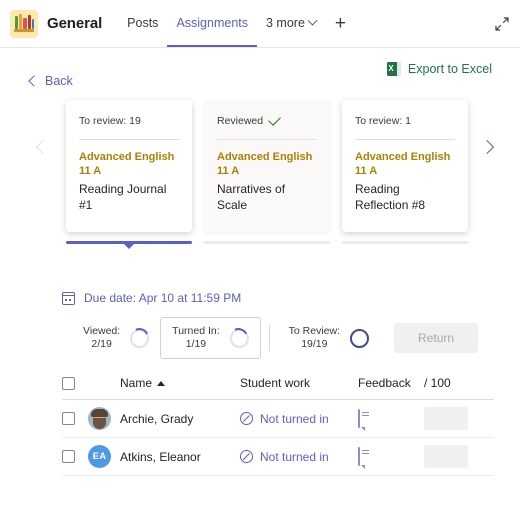  I want to click on check-icon, so click(274, 119).